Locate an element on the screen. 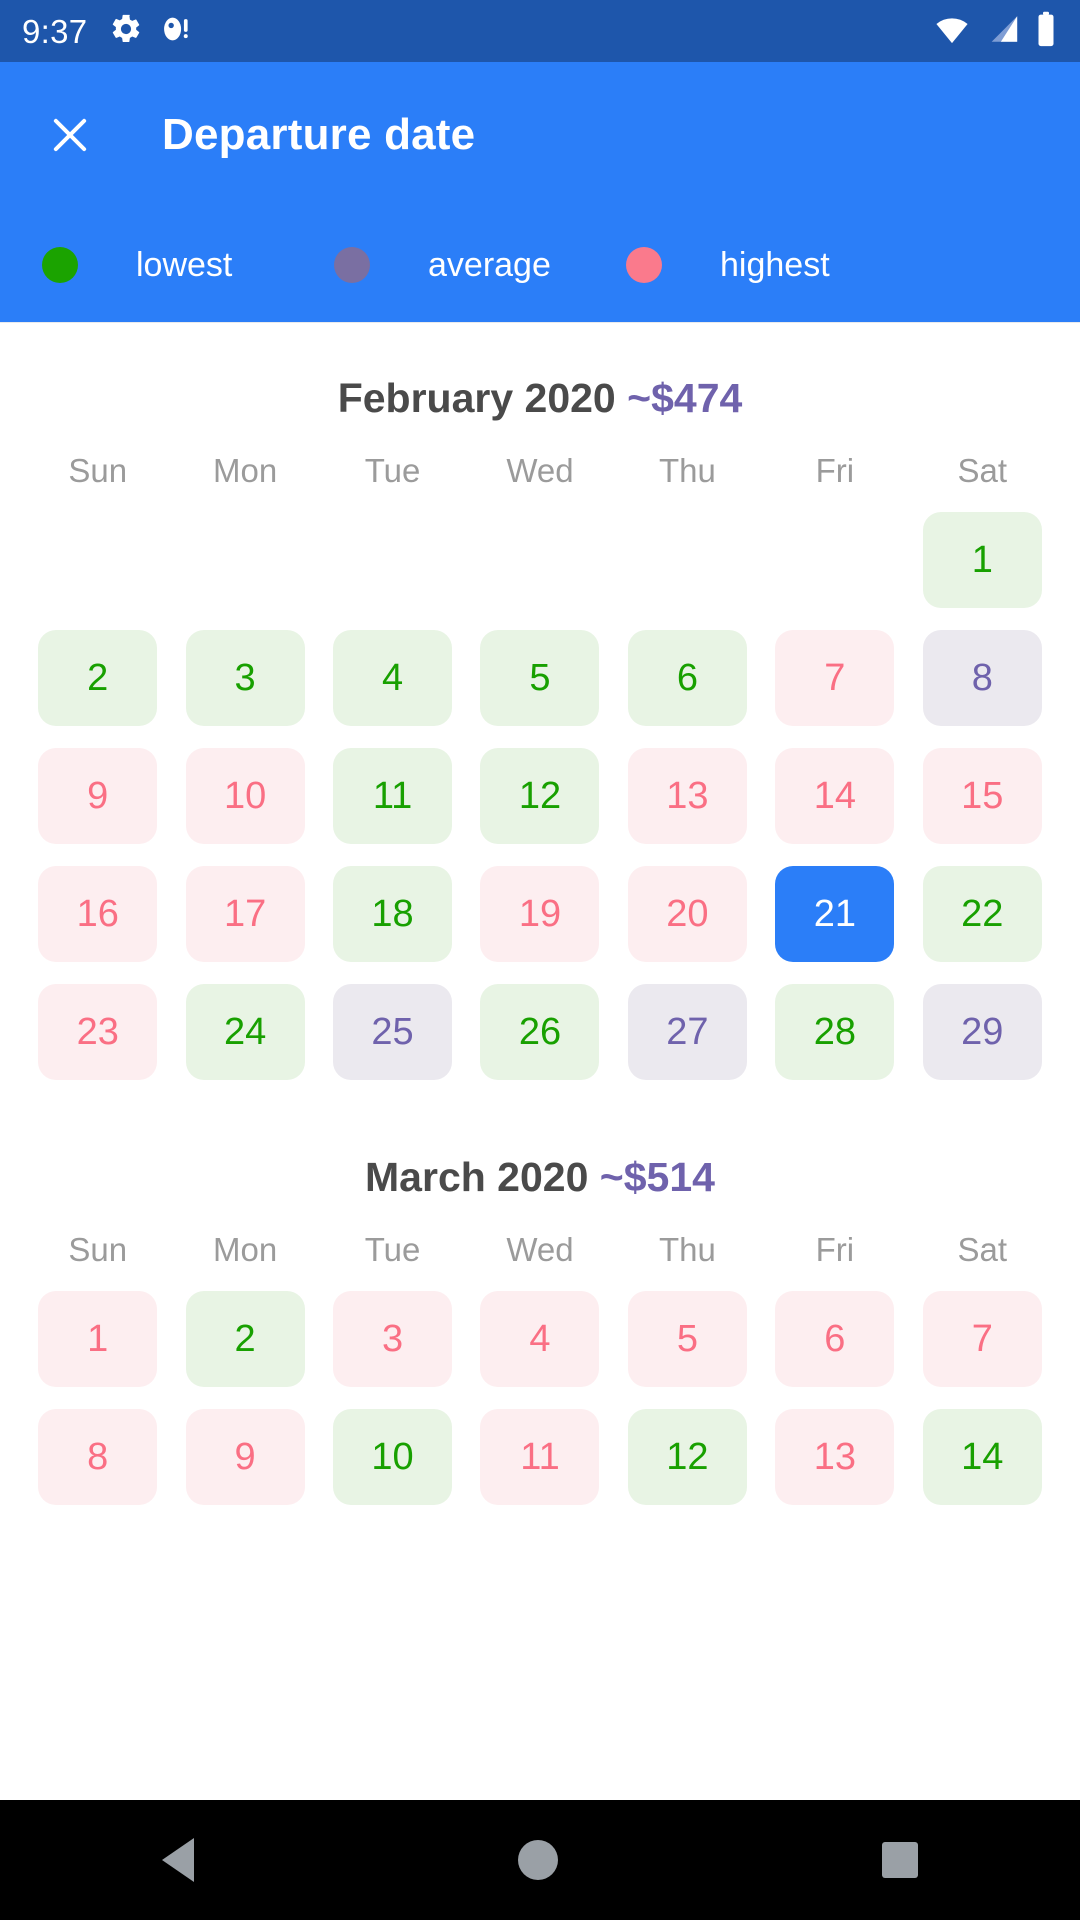 The height and width of the screenshot is (1920, 1080). day-cell: 19 is located at coordinates (539, 914).